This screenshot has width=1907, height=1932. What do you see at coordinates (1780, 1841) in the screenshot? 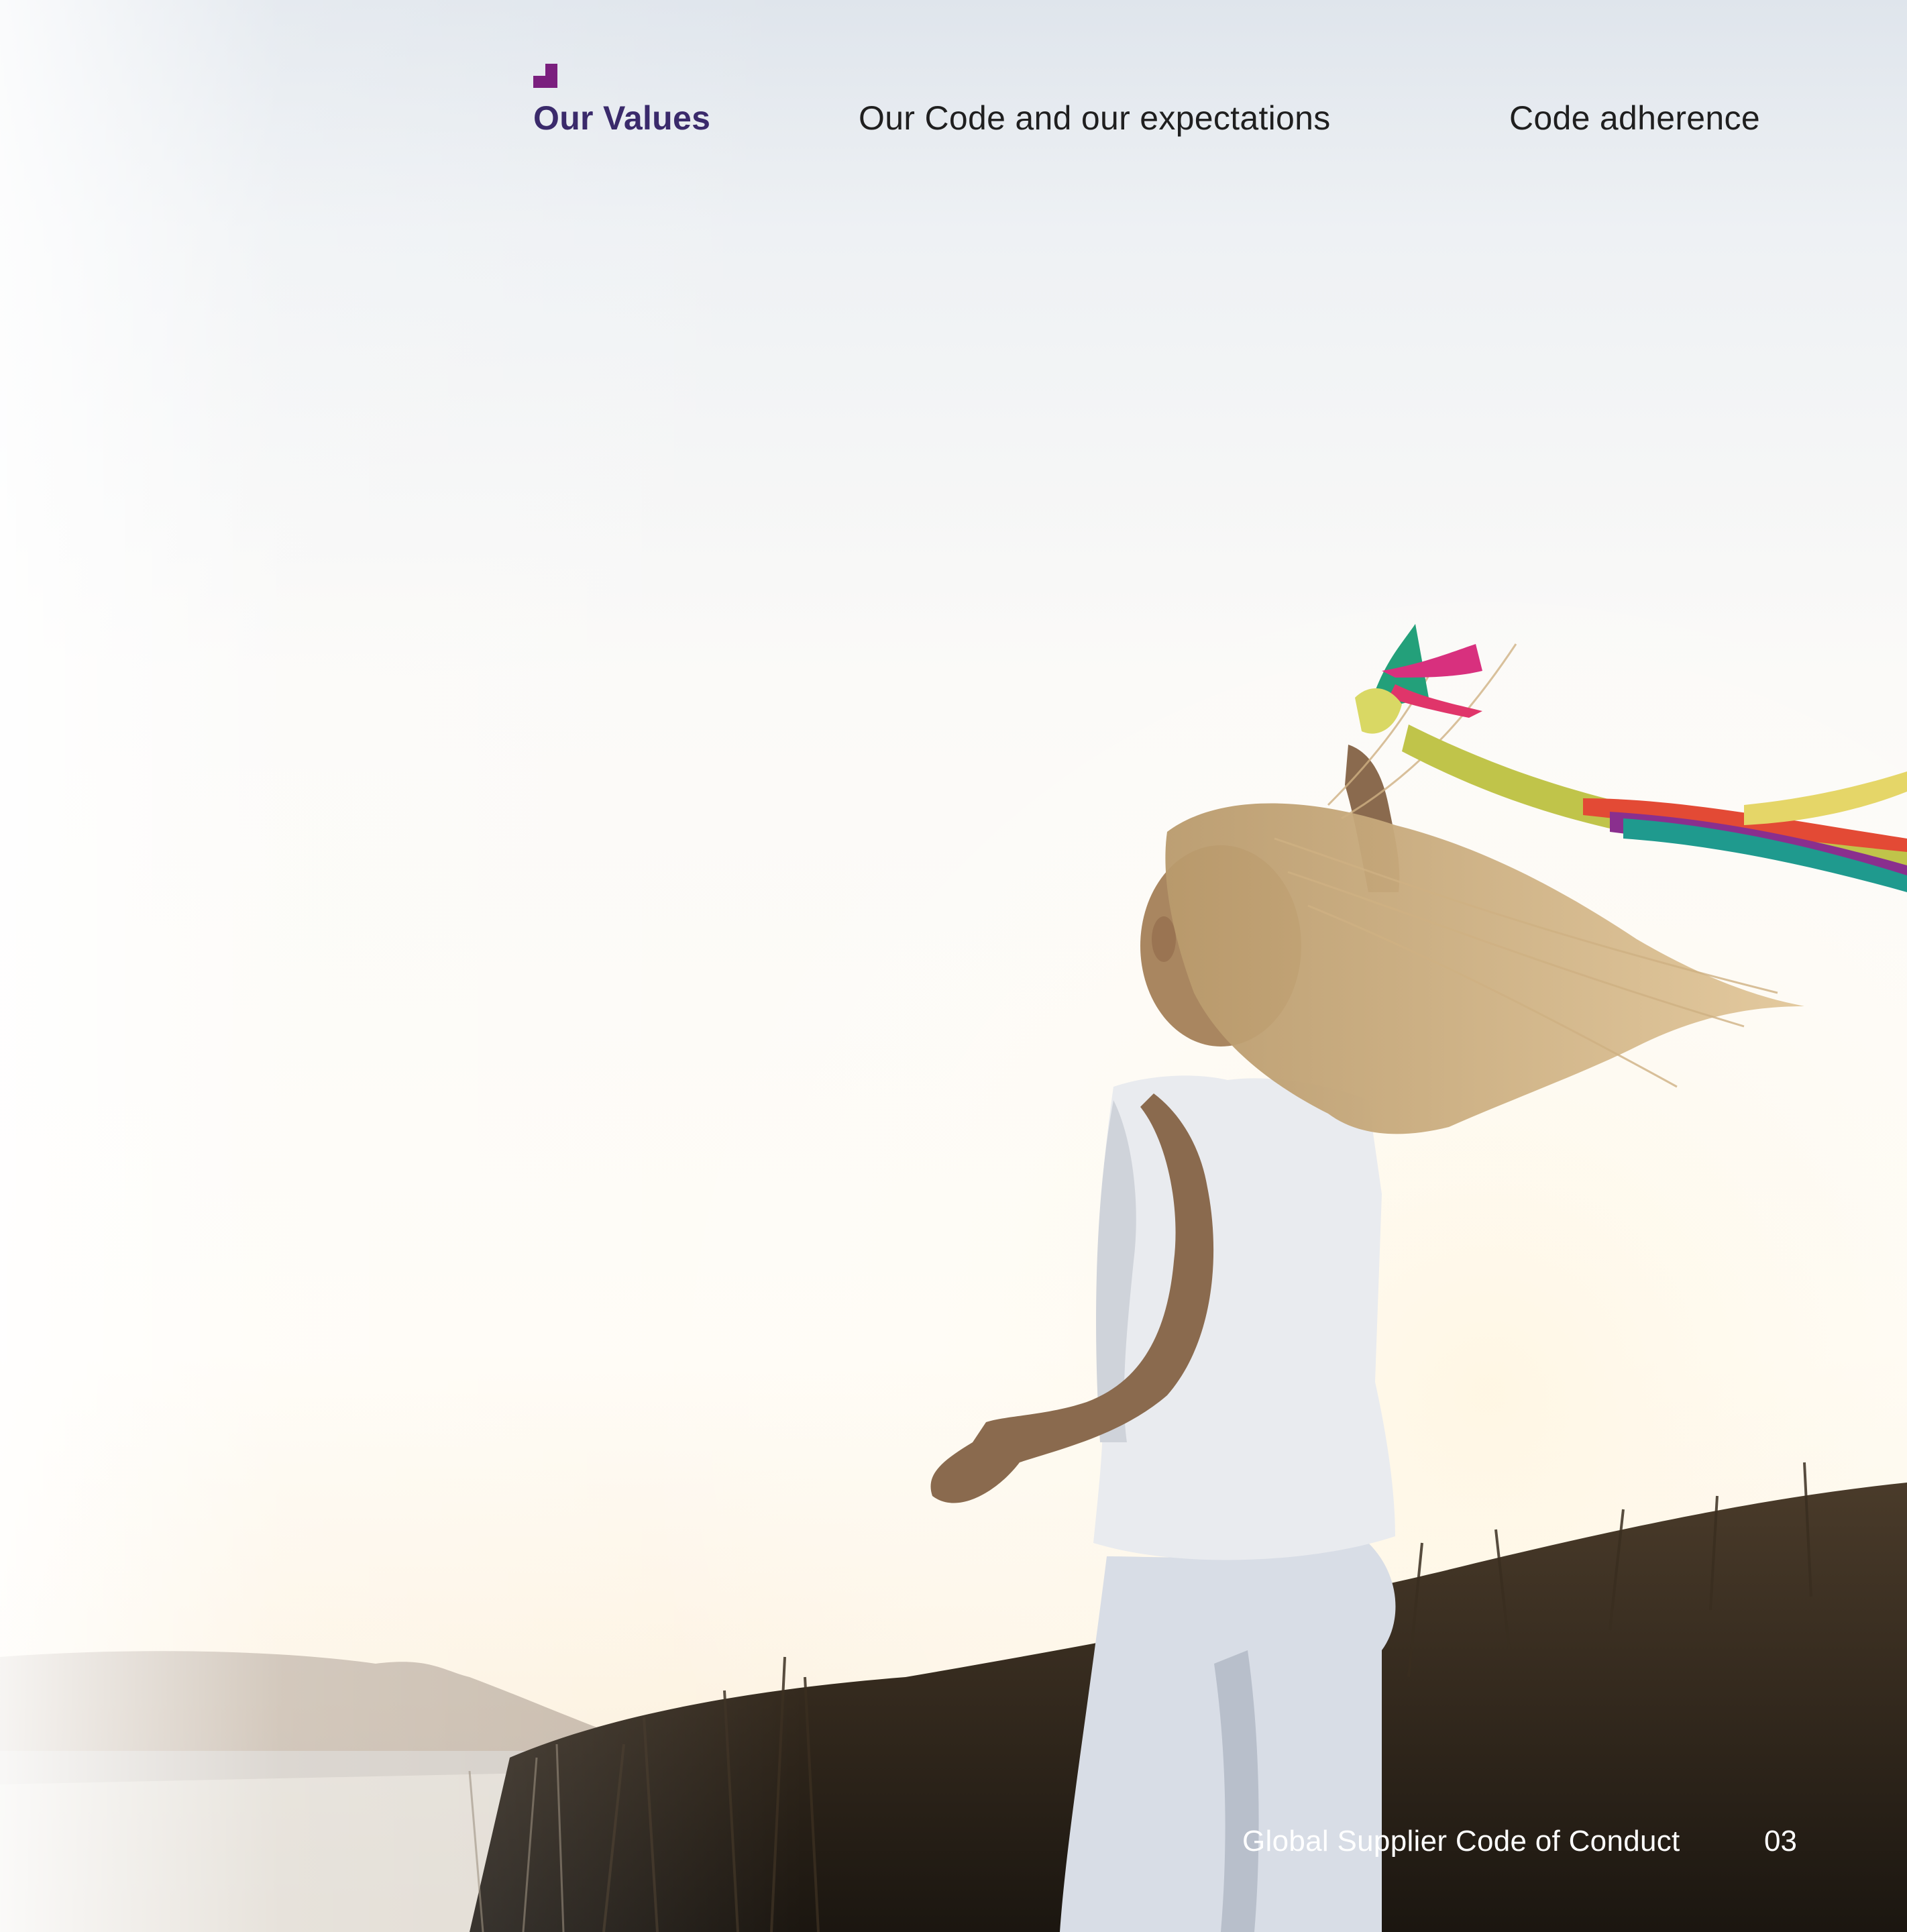
I see `footer-page-number: 03` at bounding box center [1780, 1841].